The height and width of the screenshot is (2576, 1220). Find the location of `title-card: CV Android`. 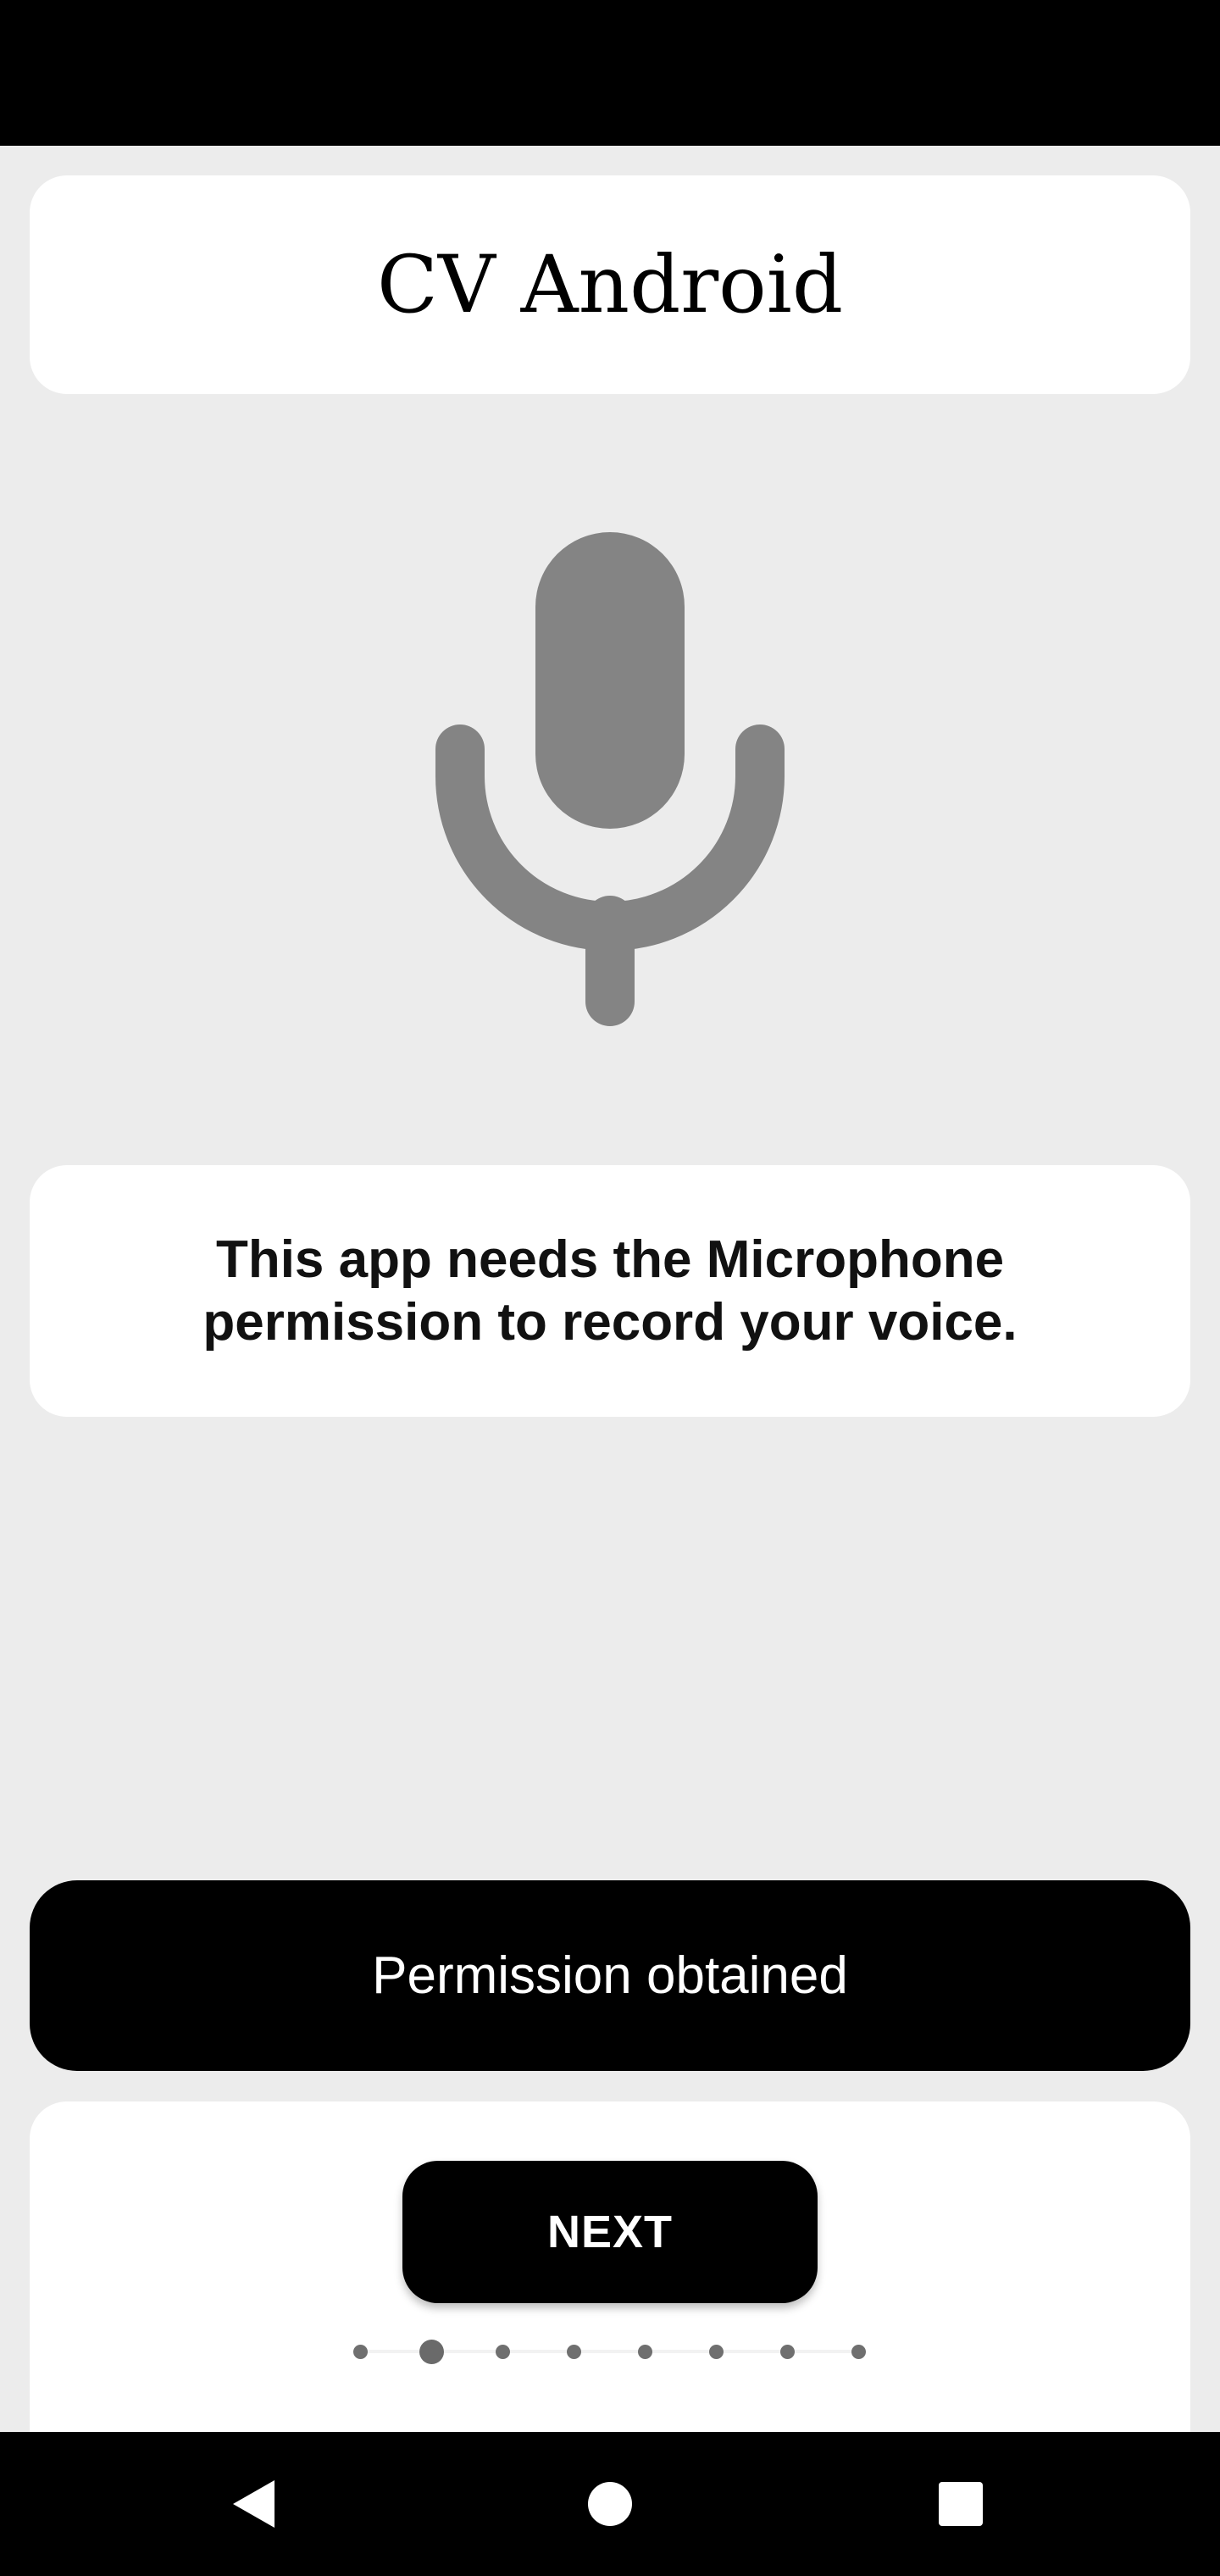

title-card: CV Android is located at coordinates (610, 284).